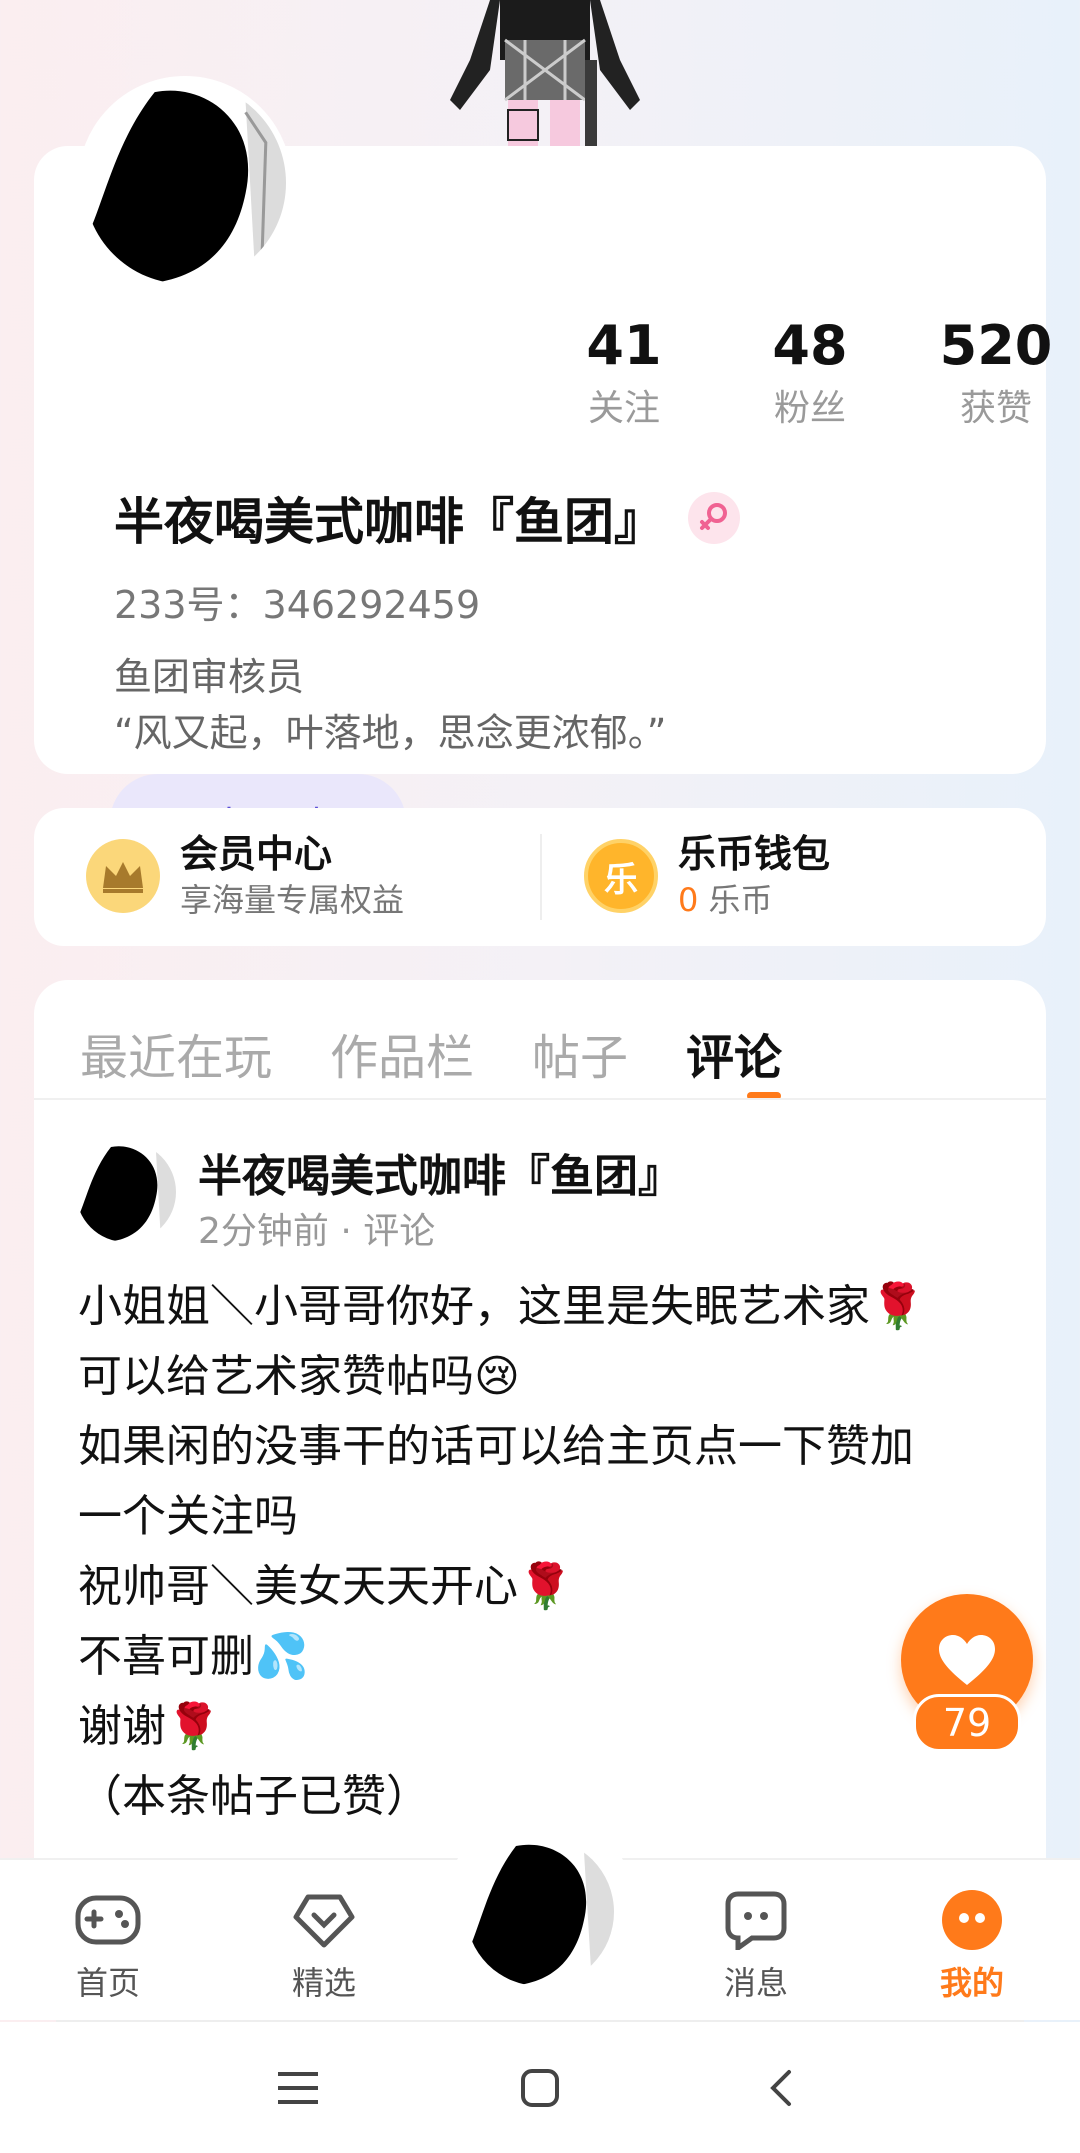  I want to click on tab-posts: 帖子, so click(580, 1053).